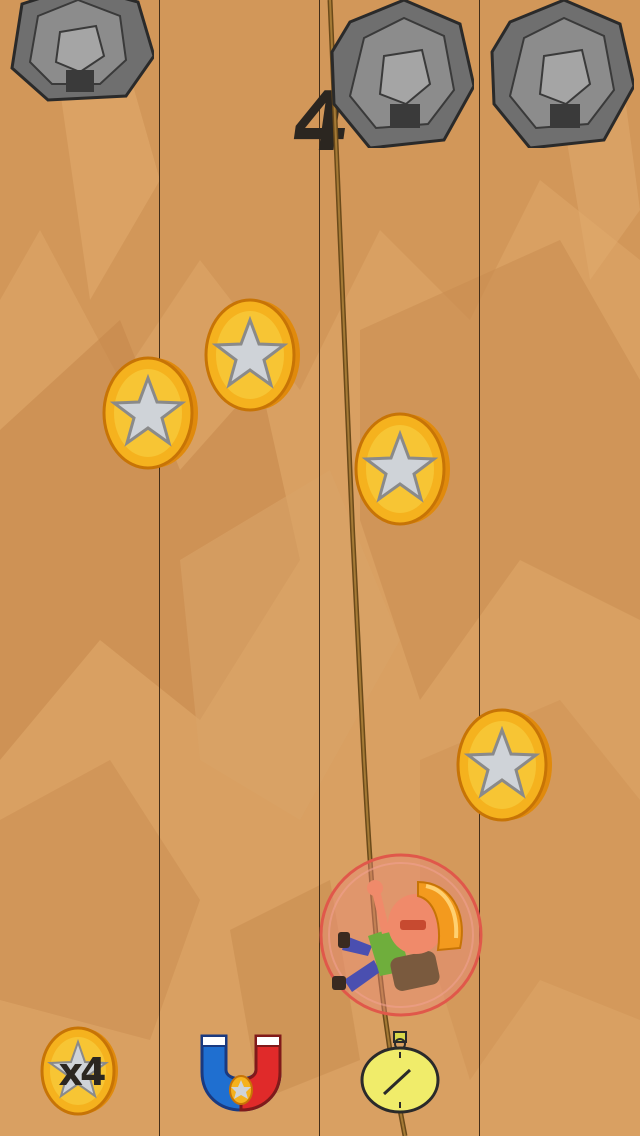 The width and height of the screenshot is (640, 1136). What do you see at coordinates (159, 568) in the screenshot?
I see `lane-divider` at bounding box center [159, 568].